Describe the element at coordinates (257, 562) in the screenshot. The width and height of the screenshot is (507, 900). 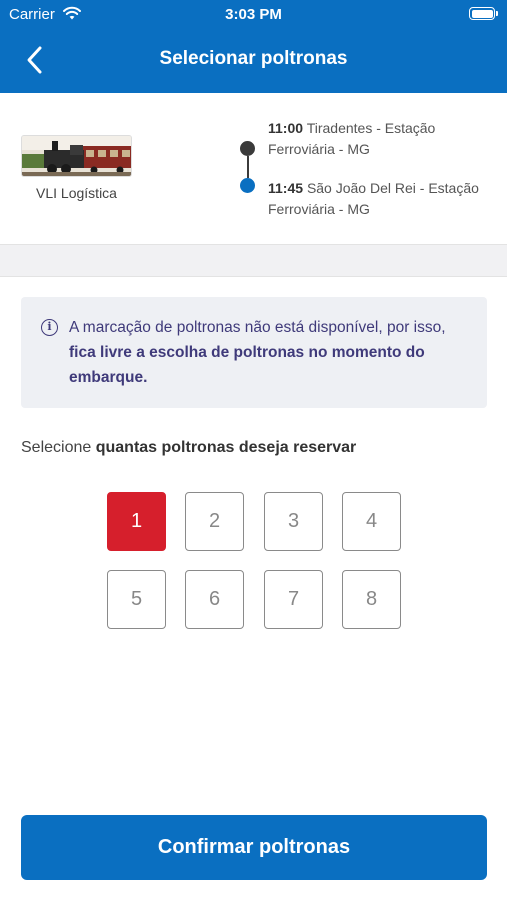
I see `seat-count-grid: 1 2 3 4 5 6 7 8` at that location.